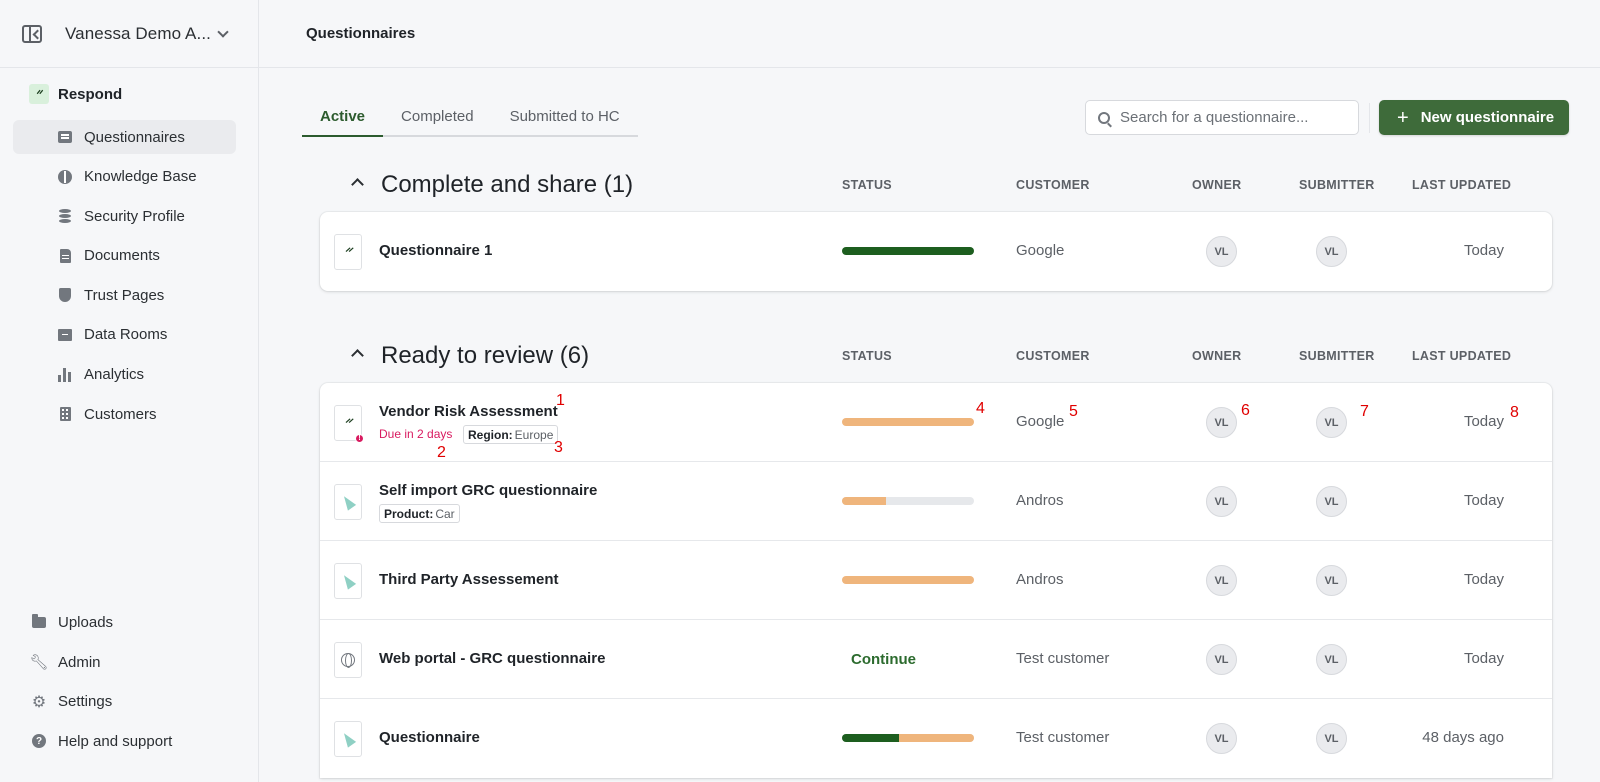 This screenshot has width=1600, height=782. I want to click on continue-link: Continue, so click(883, 659).